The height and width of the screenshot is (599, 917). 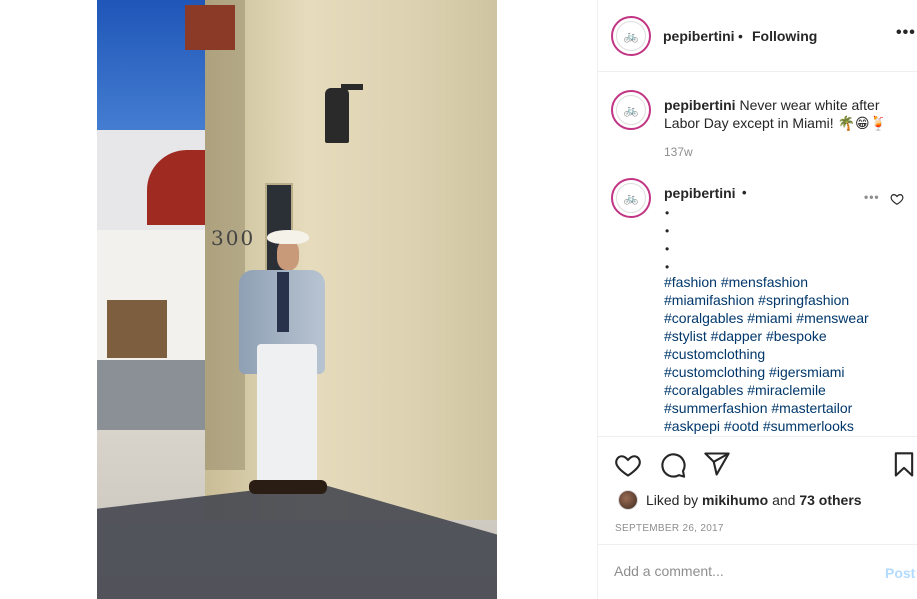 I want to click on post-date: SEPTEMBER 26, 2017, so click(x=669, y=528).